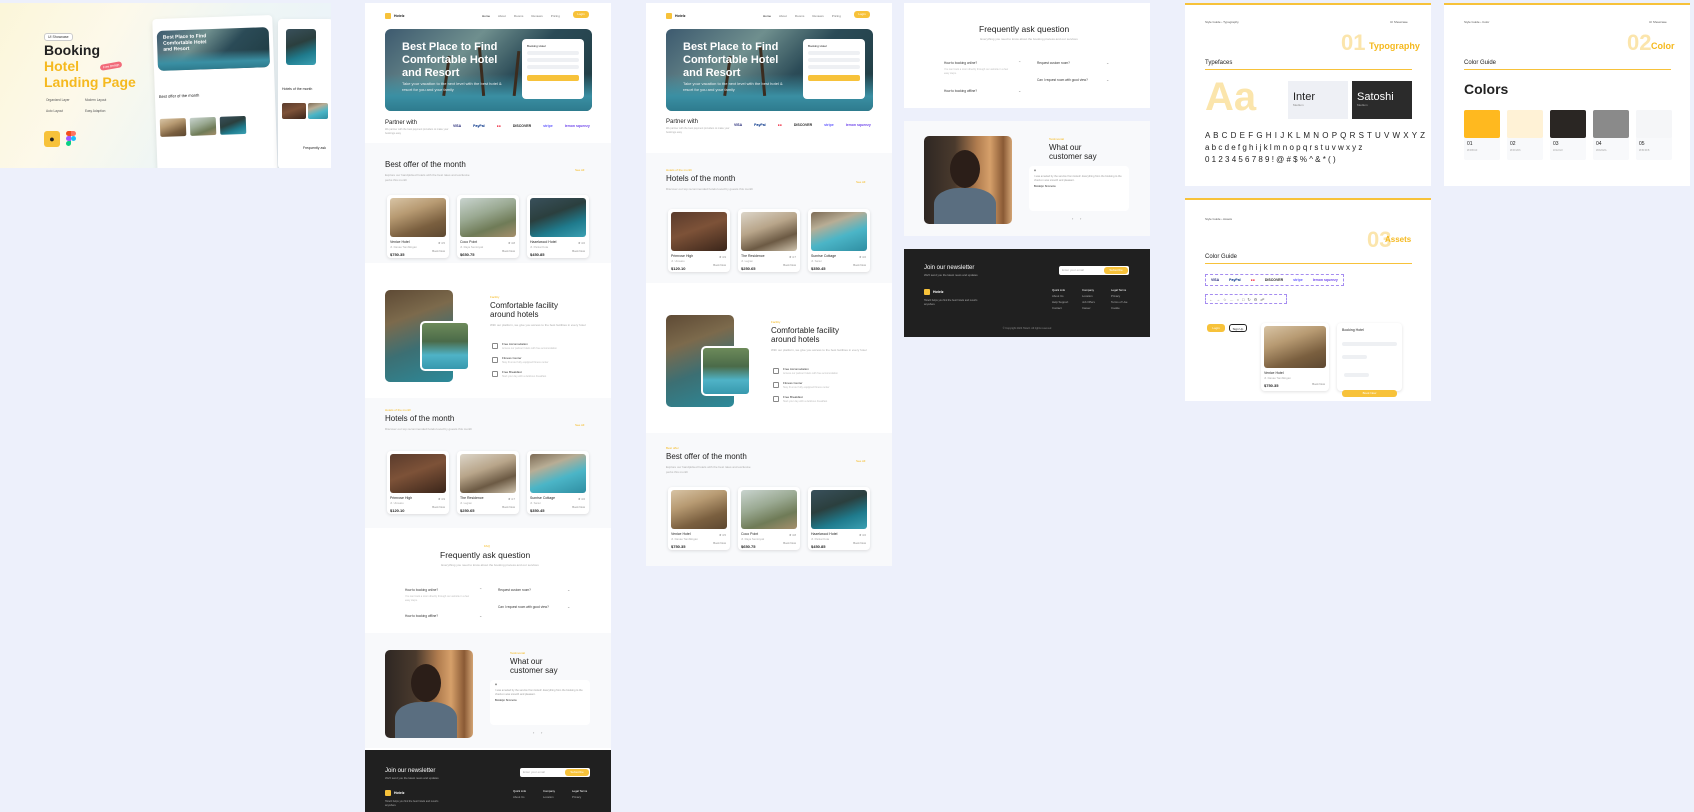 This screenshot has width=1694, height=812. What do you see at coordinates (495, 374) in the screenshot?
I see `breakfast-icon` at bounding box center [495, 374].